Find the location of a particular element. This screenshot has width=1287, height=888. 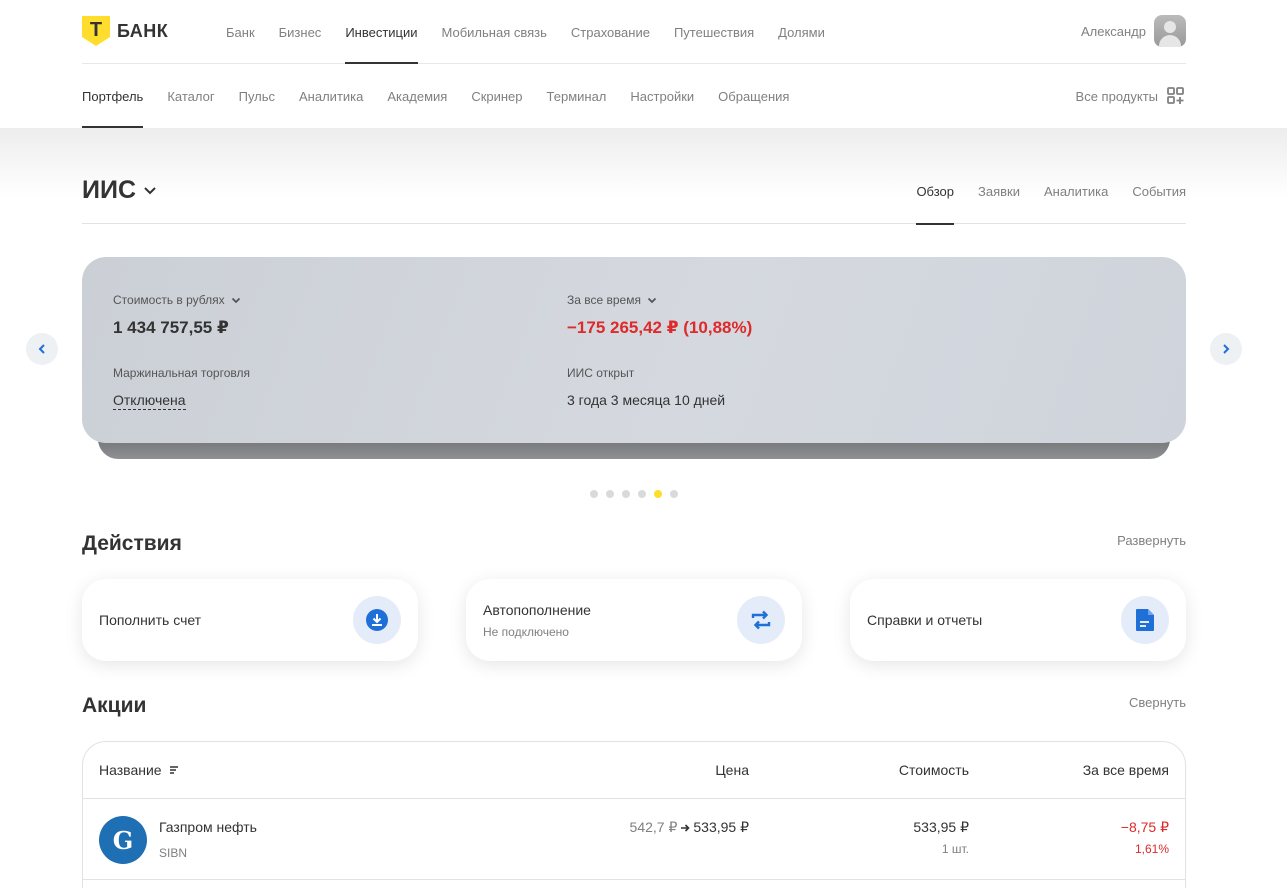

portfolio-value: 1 434 757,55 ₽ is located at coordinates (171, 327).